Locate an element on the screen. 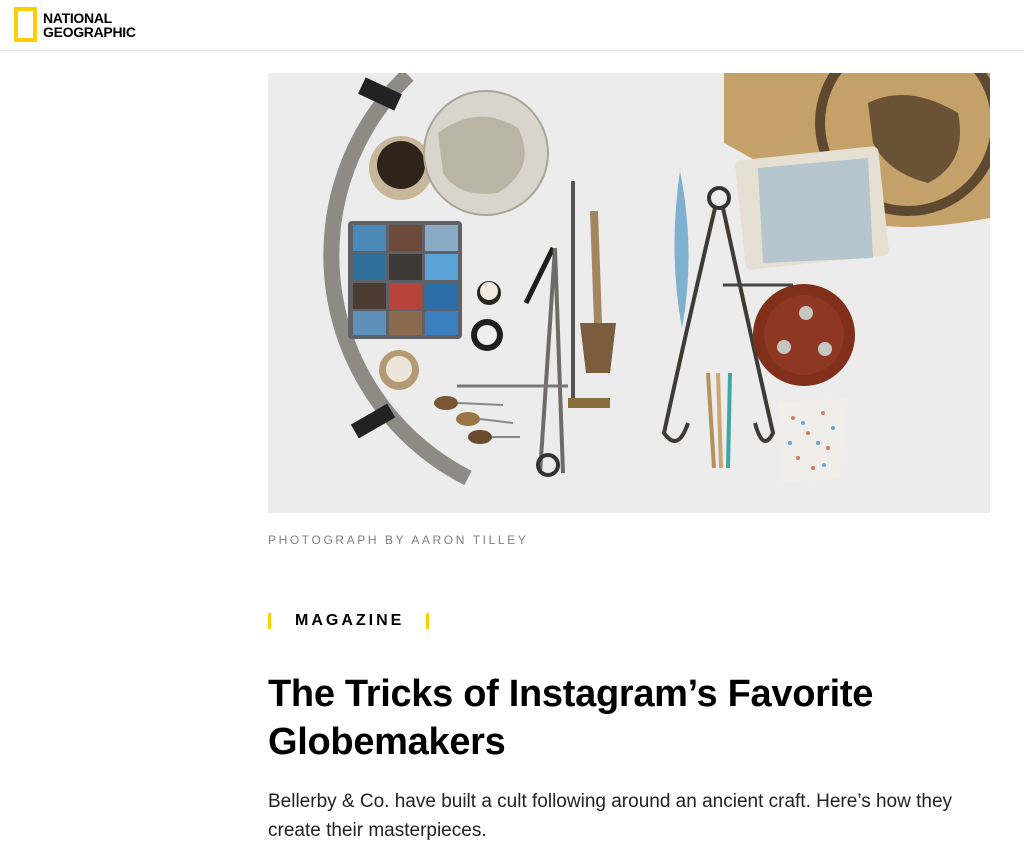 This screenshot has height=866, width=1024. kicker-left-bar-icon is located at coordinates (269, 621).